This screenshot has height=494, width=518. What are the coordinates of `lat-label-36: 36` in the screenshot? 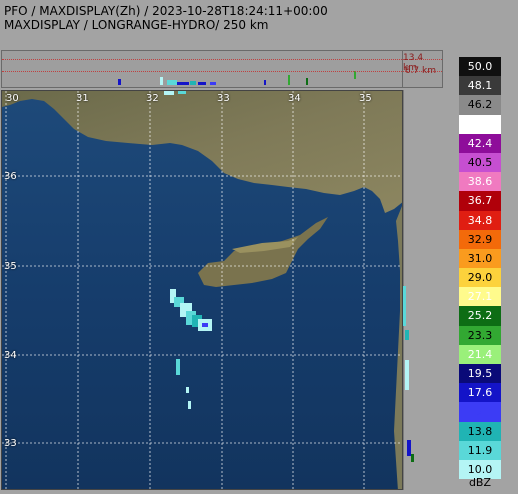 It's located at (10, 176).